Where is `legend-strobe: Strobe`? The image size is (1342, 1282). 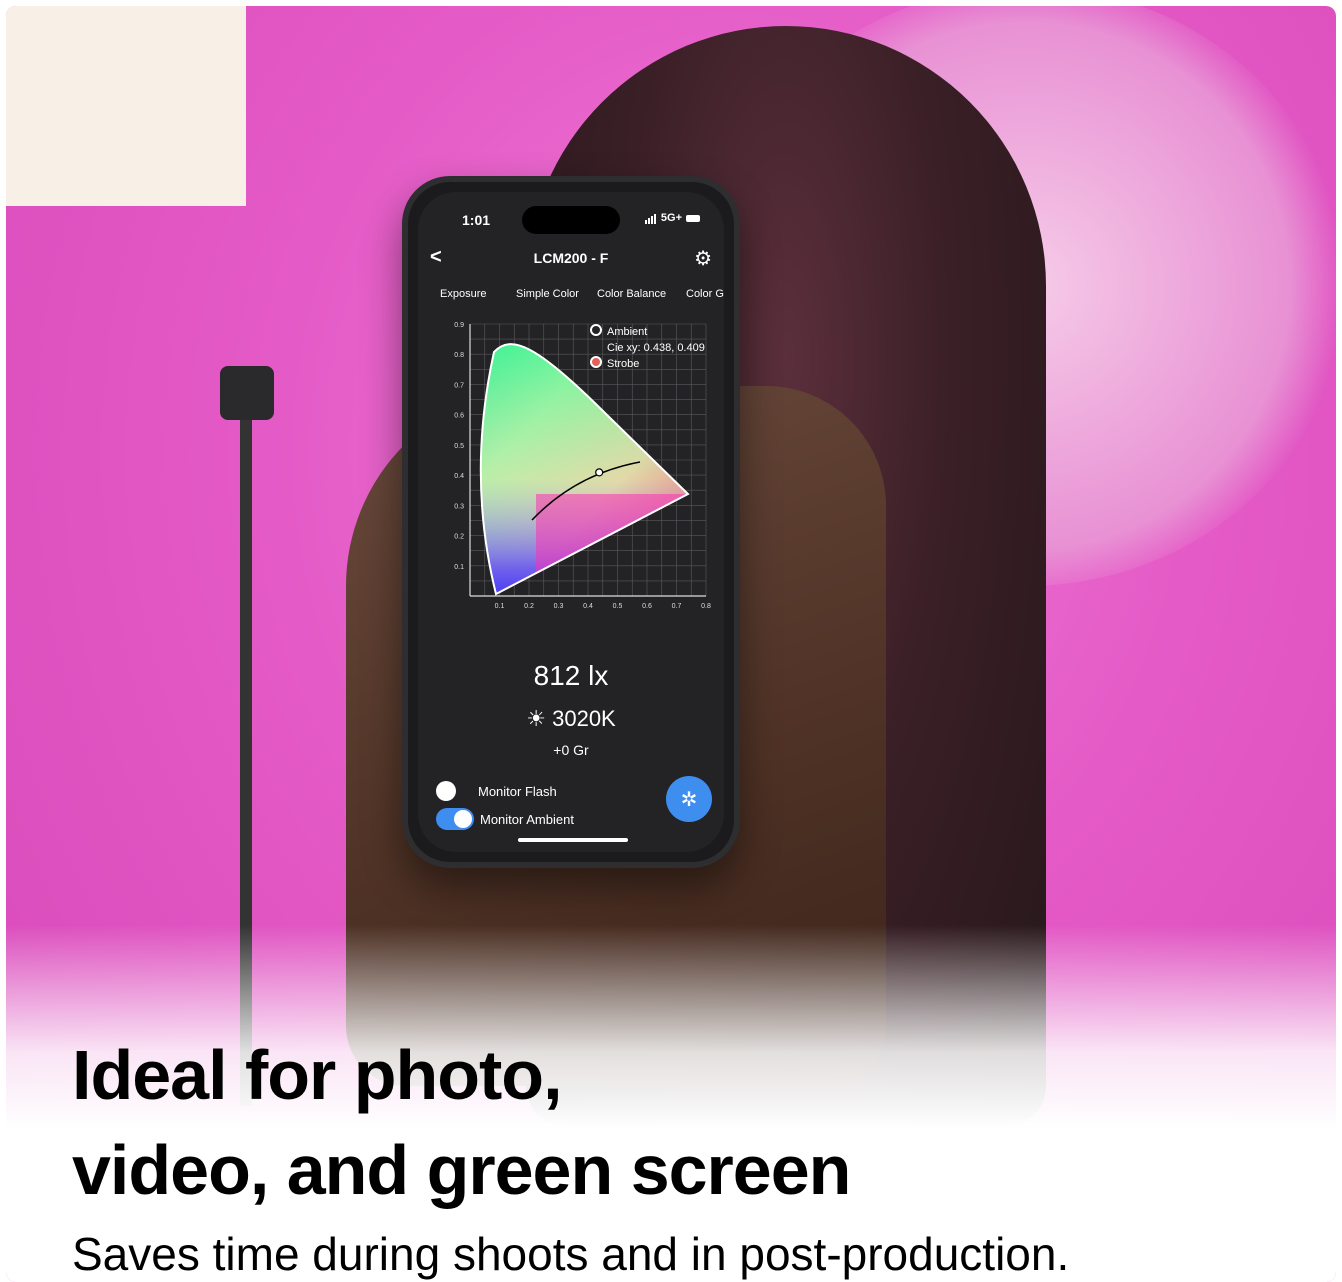
legend-strobe: Strobe is located at coordinates (647, 364).